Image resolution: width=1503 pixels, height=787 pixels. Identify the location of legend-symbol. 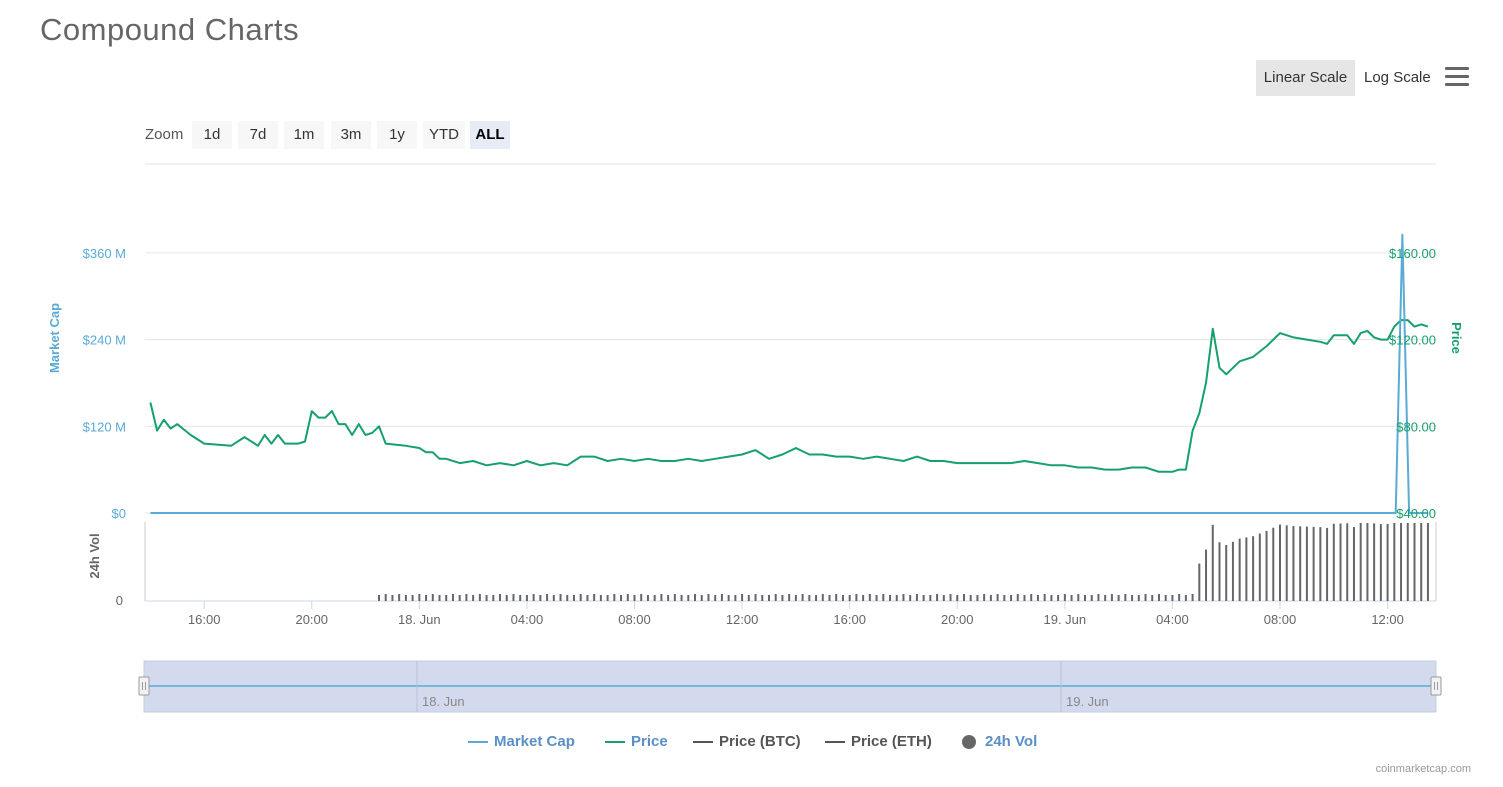
(703, 742).